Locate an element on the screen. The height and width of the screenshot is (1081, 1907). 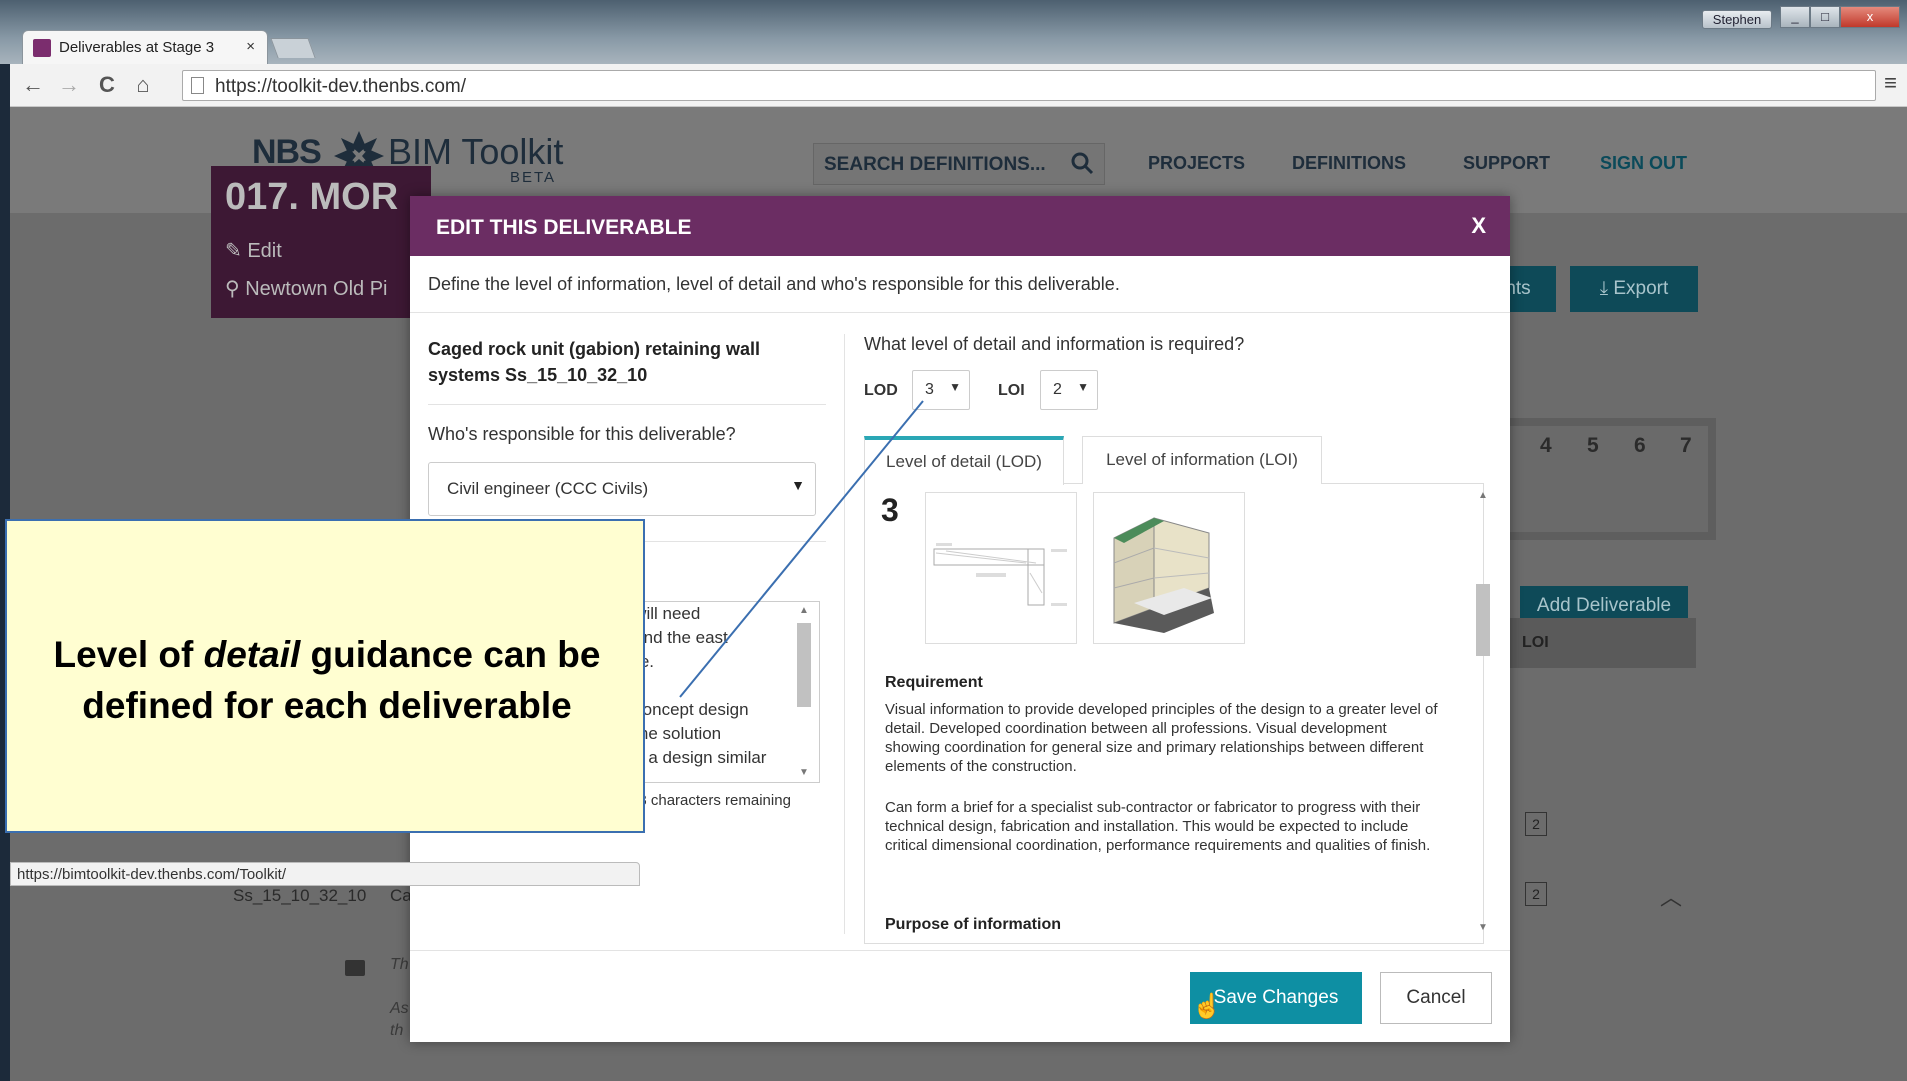
project-edit-label: Edit is located at coordinates (264, 251).